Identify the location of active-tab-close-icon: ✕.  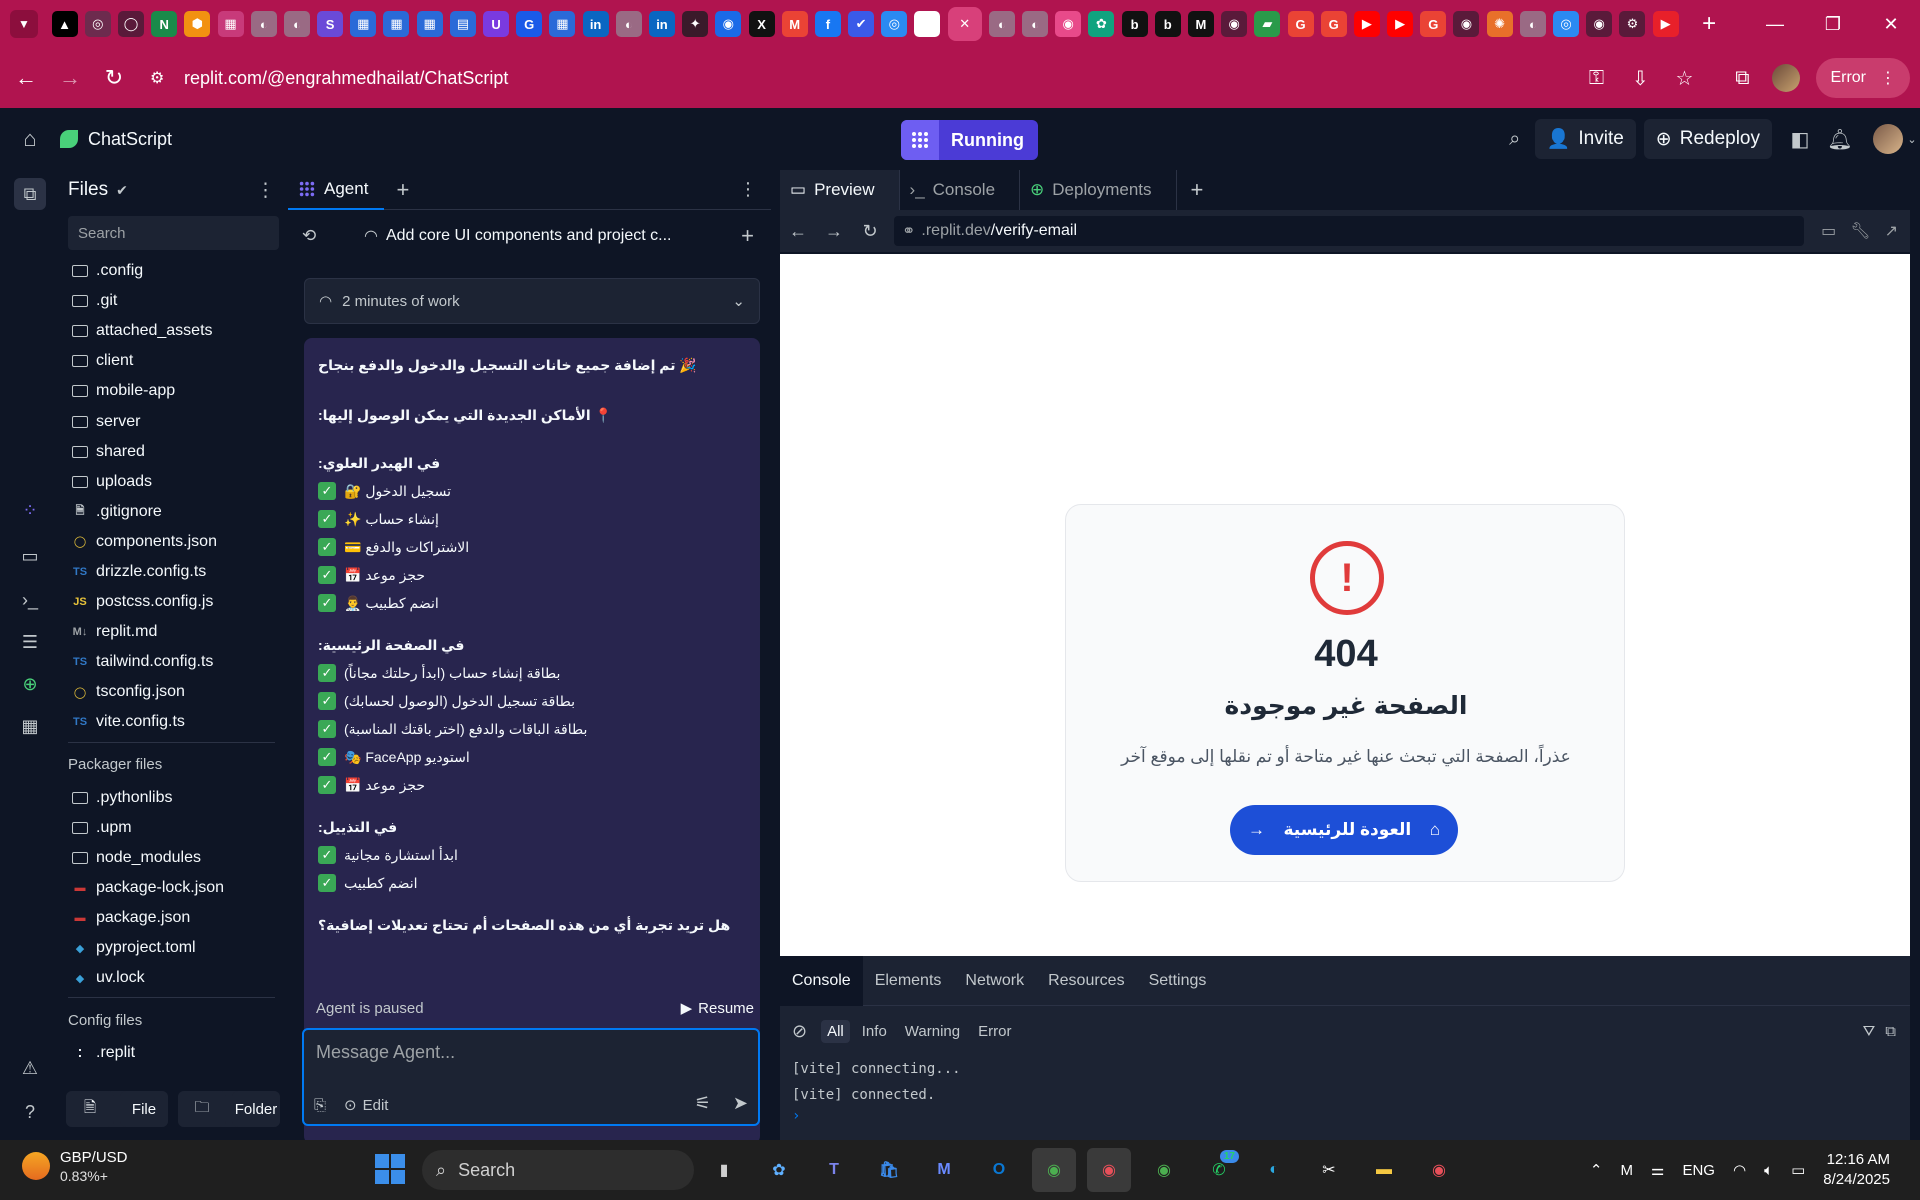
(964, 24).